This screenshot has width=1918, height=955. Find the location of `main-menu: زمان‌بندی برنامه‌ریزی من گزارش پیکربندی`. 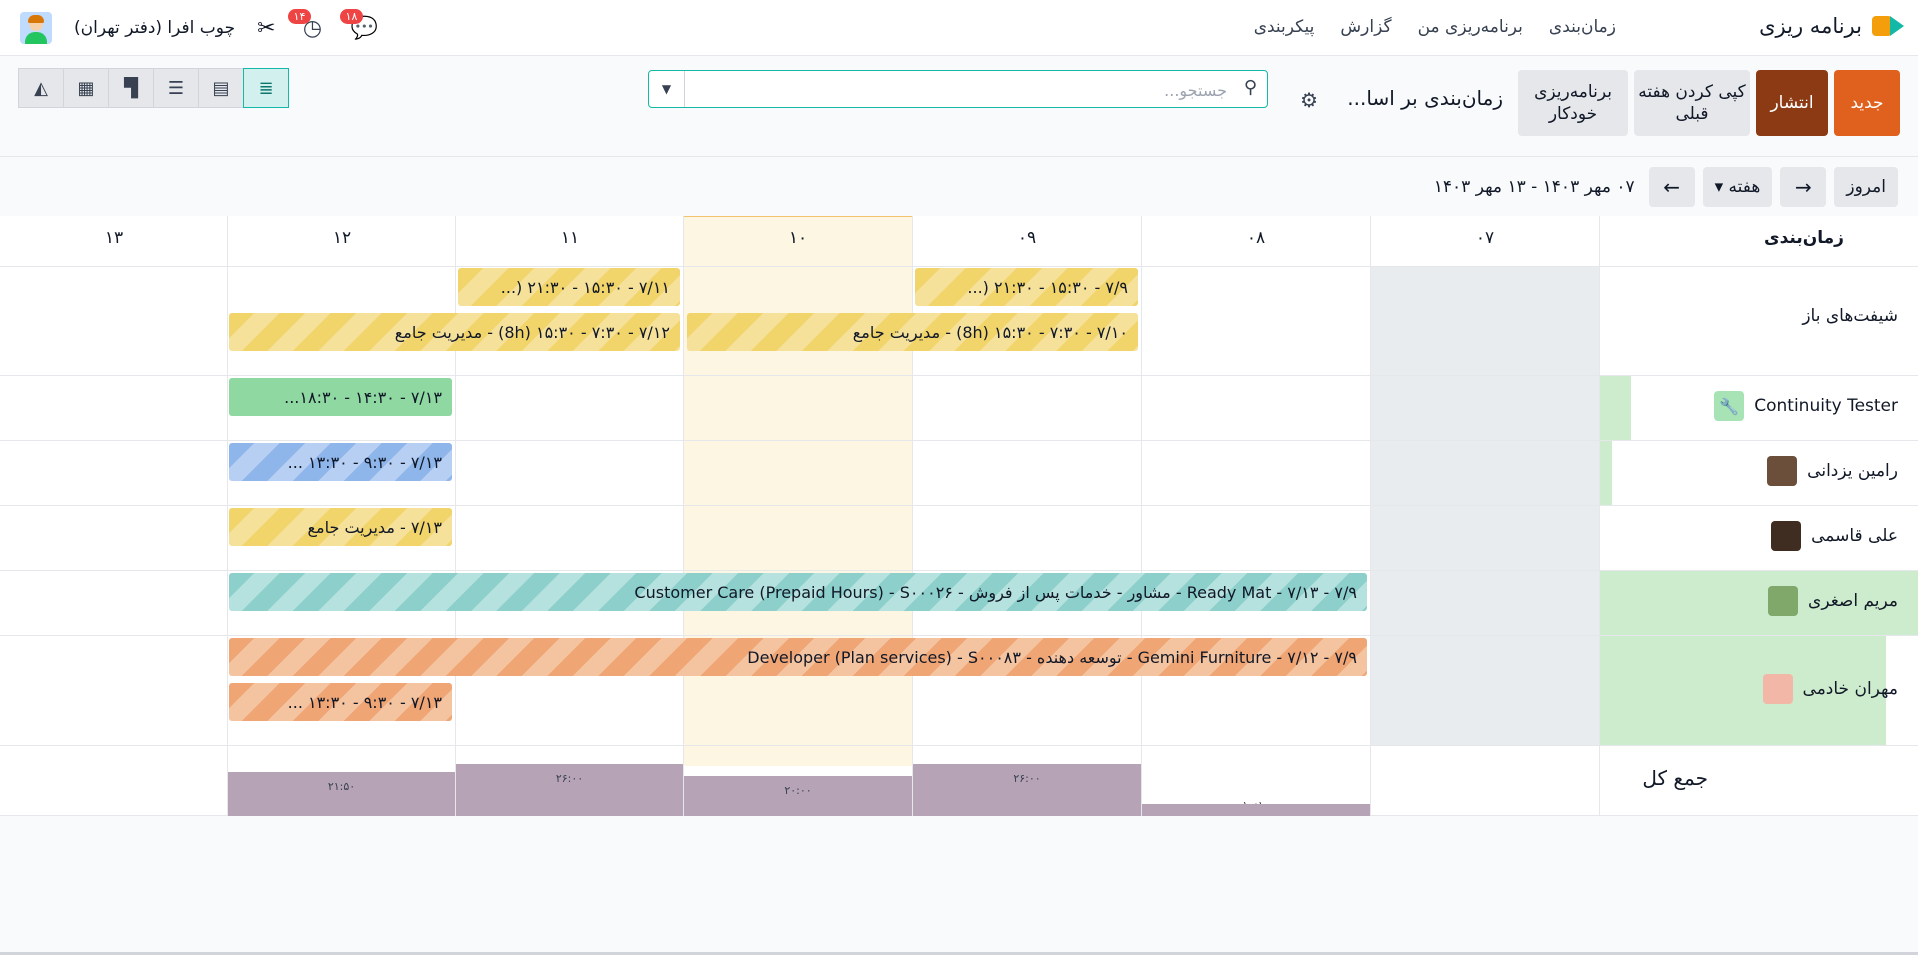

main-menu: زمان‌بندی برنامه‌ریزی من گزارش پیکربندی is located at coordinates (1435, 27).